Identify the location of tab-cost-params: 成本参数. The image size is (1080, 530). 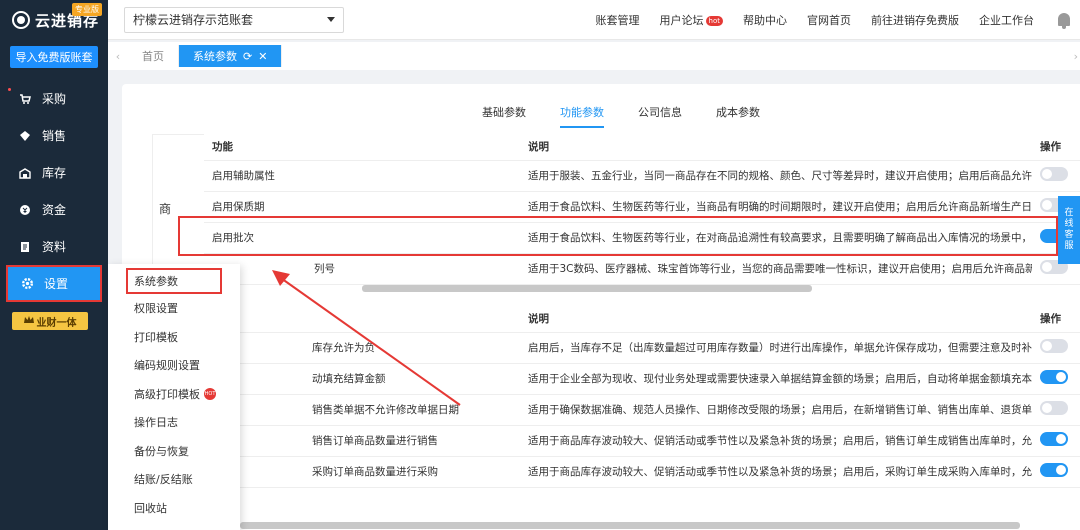
(738, 116).